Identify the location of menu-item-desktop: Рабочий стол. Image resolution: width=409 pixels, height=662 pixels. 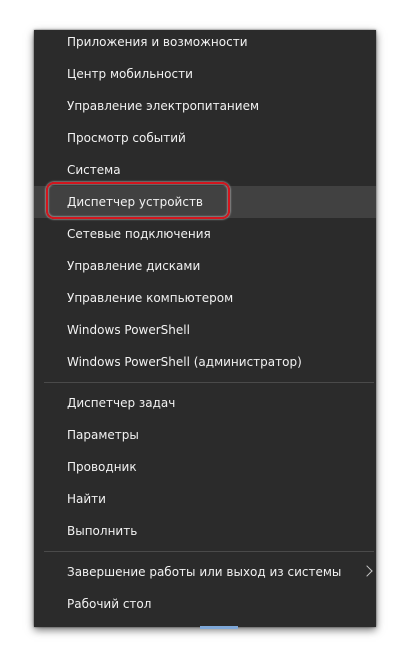
(205, 604).